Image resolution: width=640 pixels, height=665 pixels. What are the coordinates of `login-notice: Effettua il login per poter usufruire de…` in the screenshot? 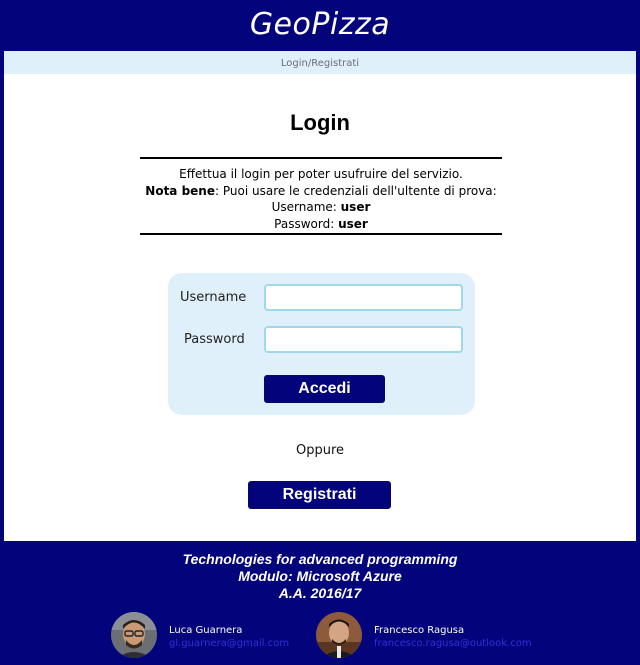 It's located at (321, 196).